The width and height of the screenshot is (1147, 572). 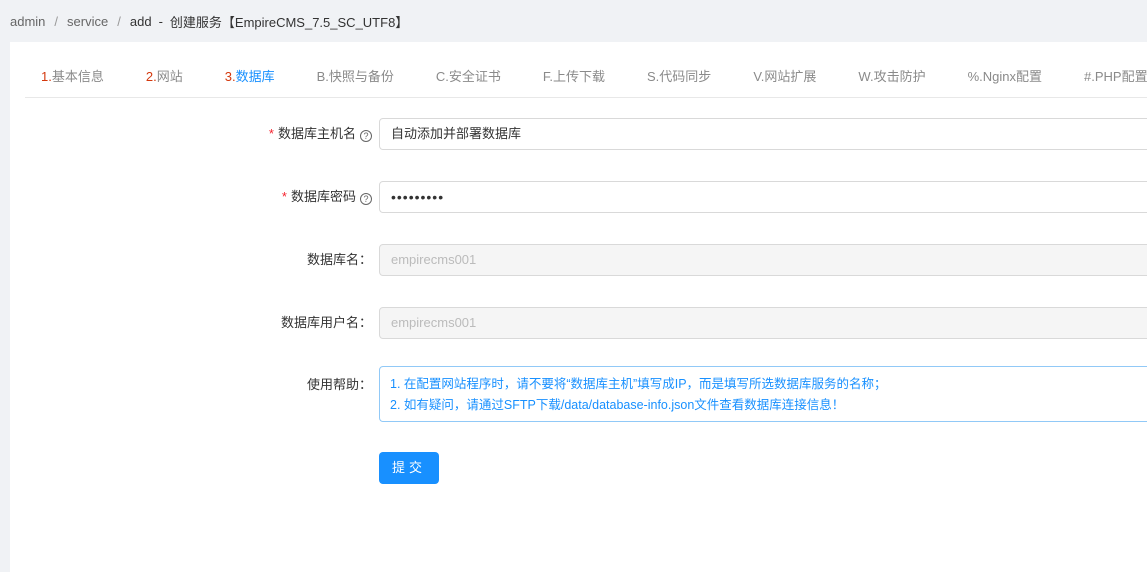 I want to click on tab-site-extension: V.网站扩展, so click(x=784, y=77).